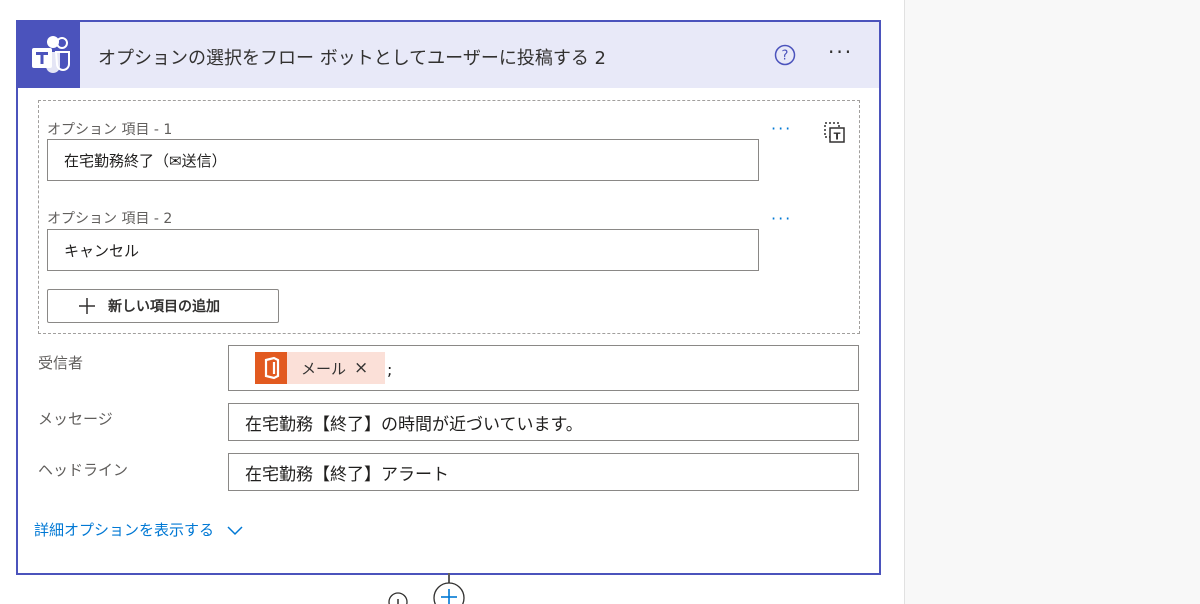 The width and height of the screenshot is (1200, 604). I want to click on info-icon, so click(398, 596).